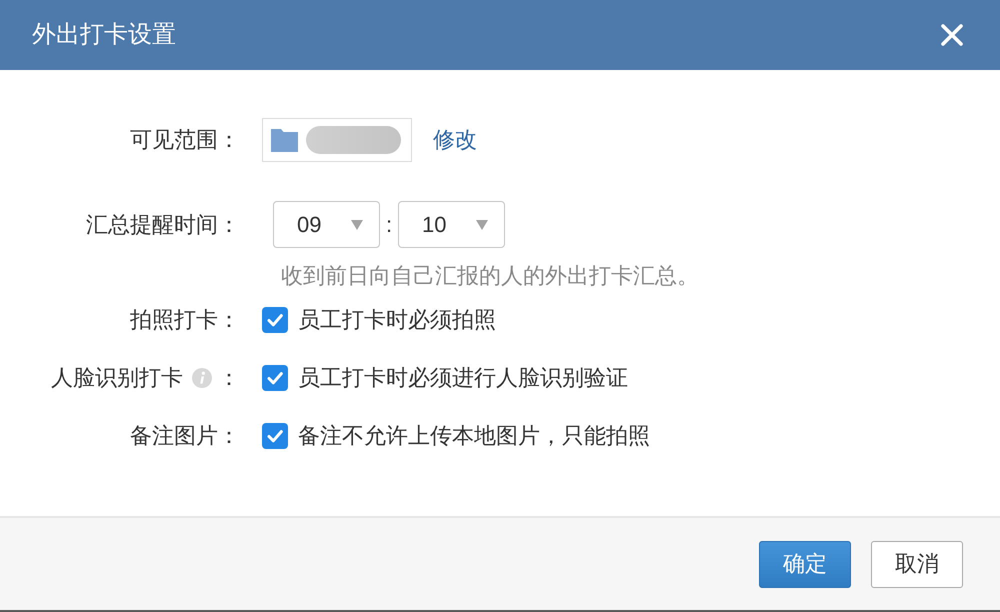 The image size is (1000, 612). I want to click on field-label: 可见范围：, so click(185, 140).